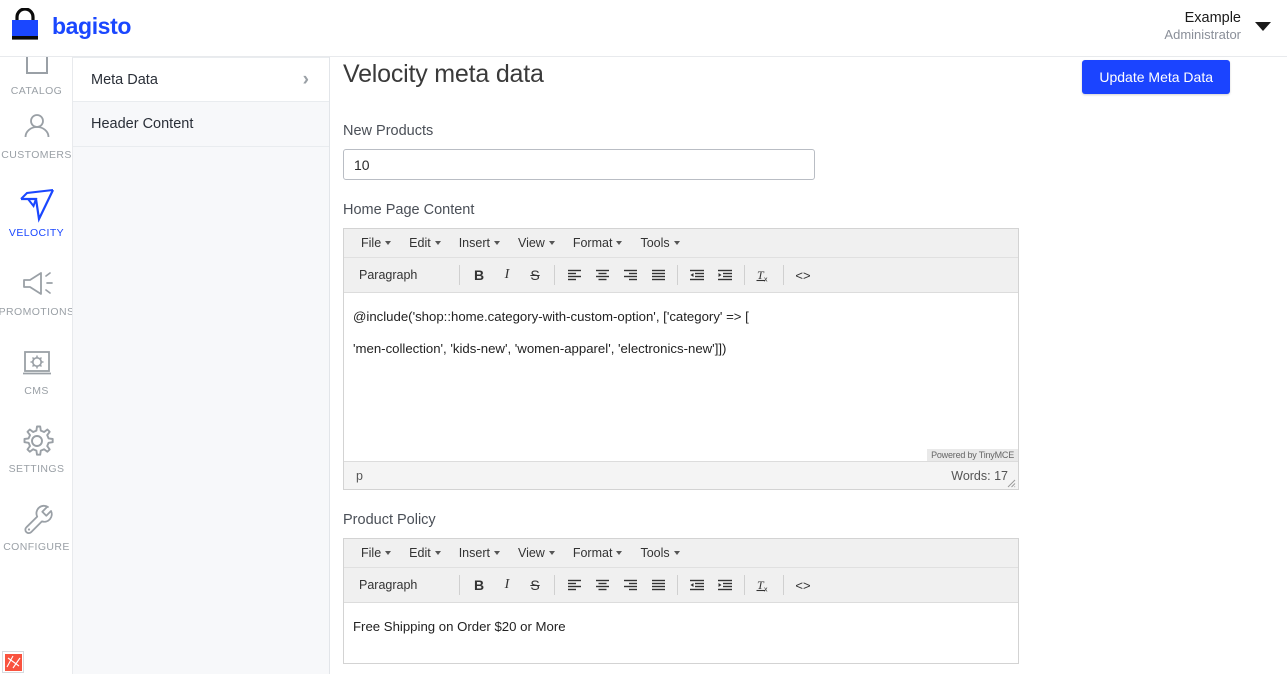 This screenshot has width=1287, height=674. What do you see at coordinates (37, 205) in the screenshot?
I see `velocity-icon` at bounding box center [37, 205].